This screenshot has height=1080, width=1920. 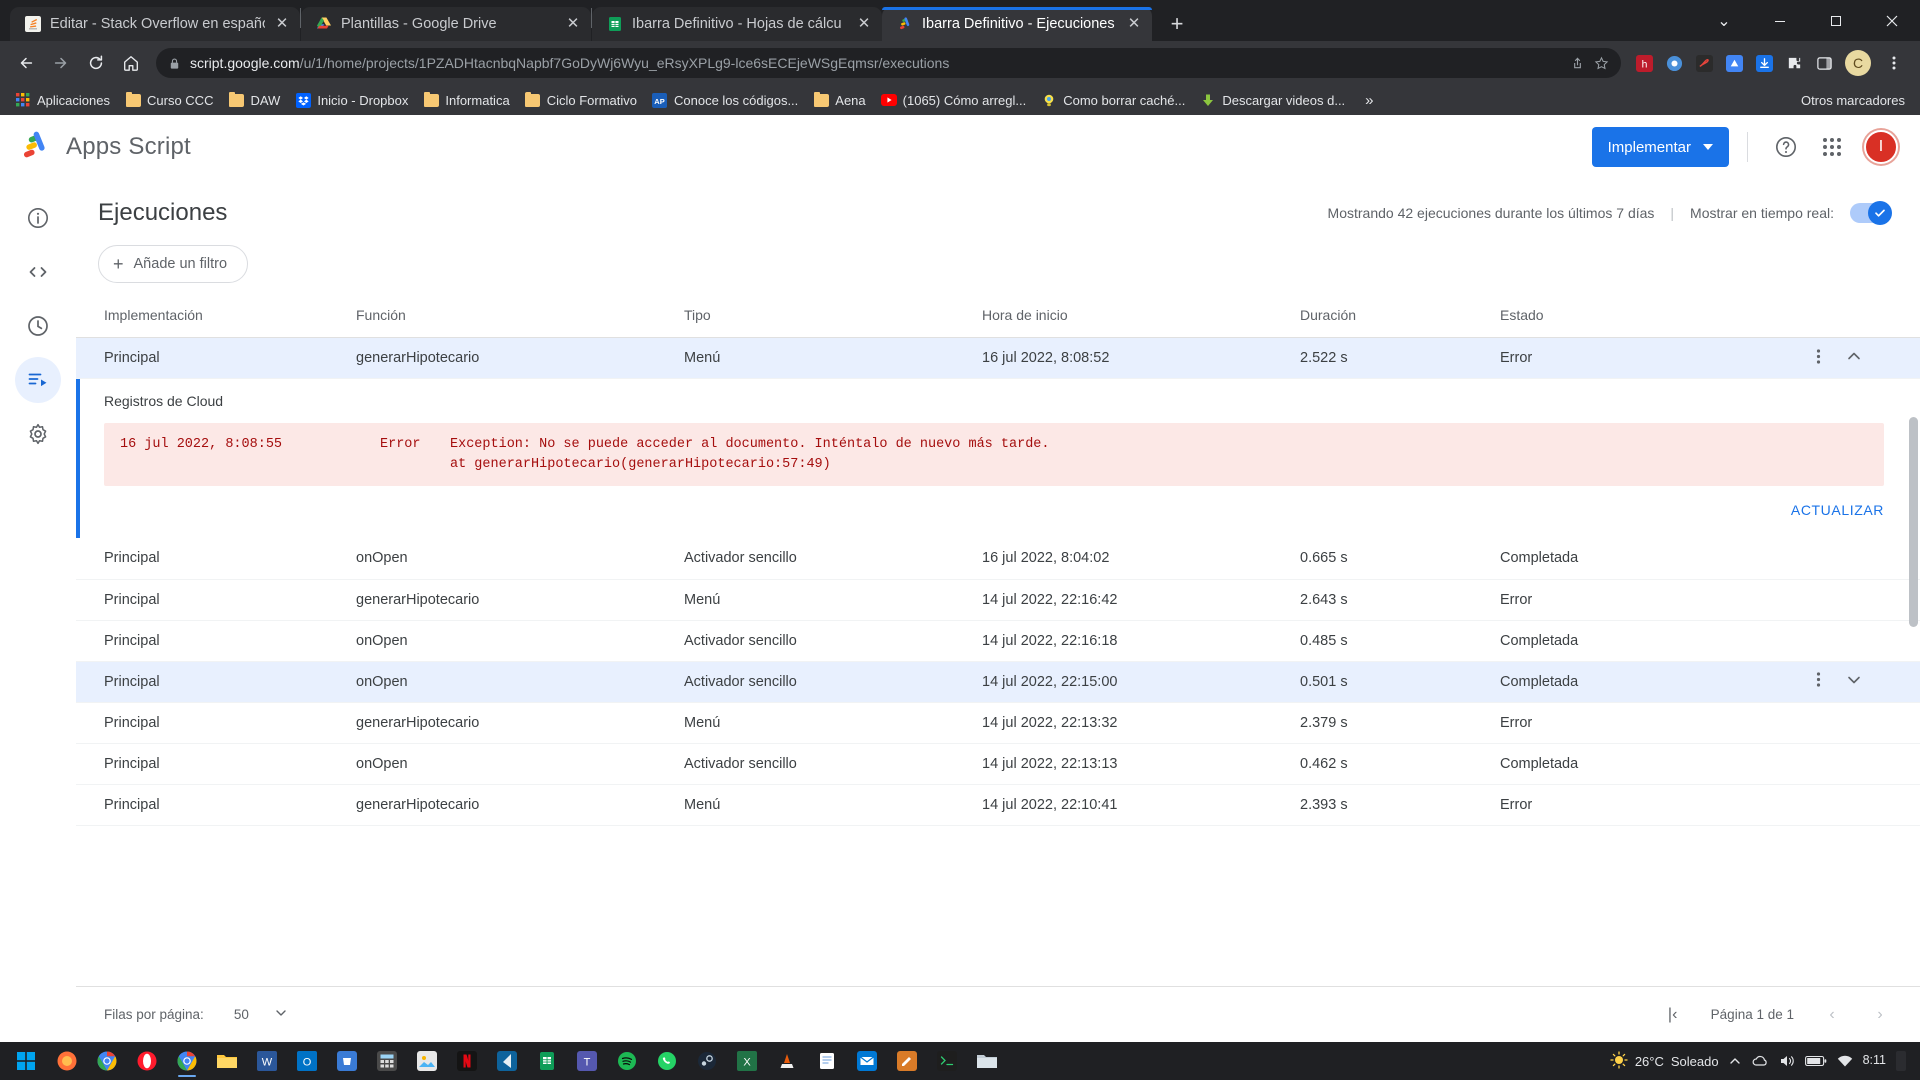 What do you see at coordinates (38, 218) in the screenshot?
I see `sidebar-item-overview` at bounding box center [38, 218].